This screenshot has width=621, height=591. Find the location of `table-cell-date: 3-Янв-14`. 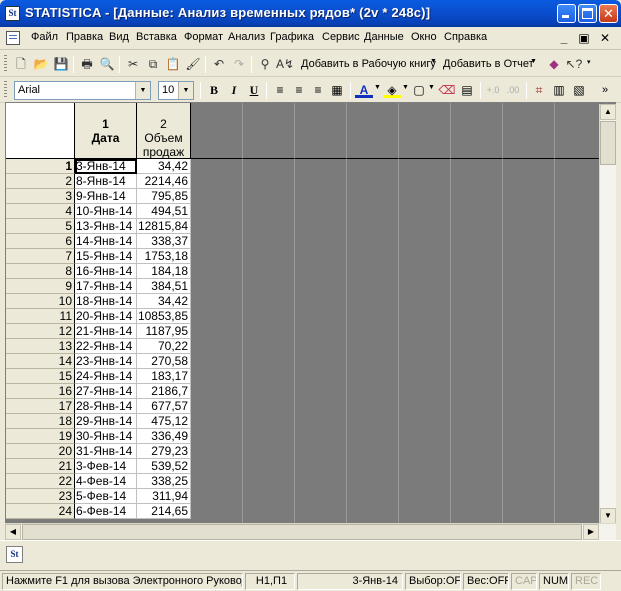

table-cell-date: 3-Янв-14 is located at coordinates (106, 166).